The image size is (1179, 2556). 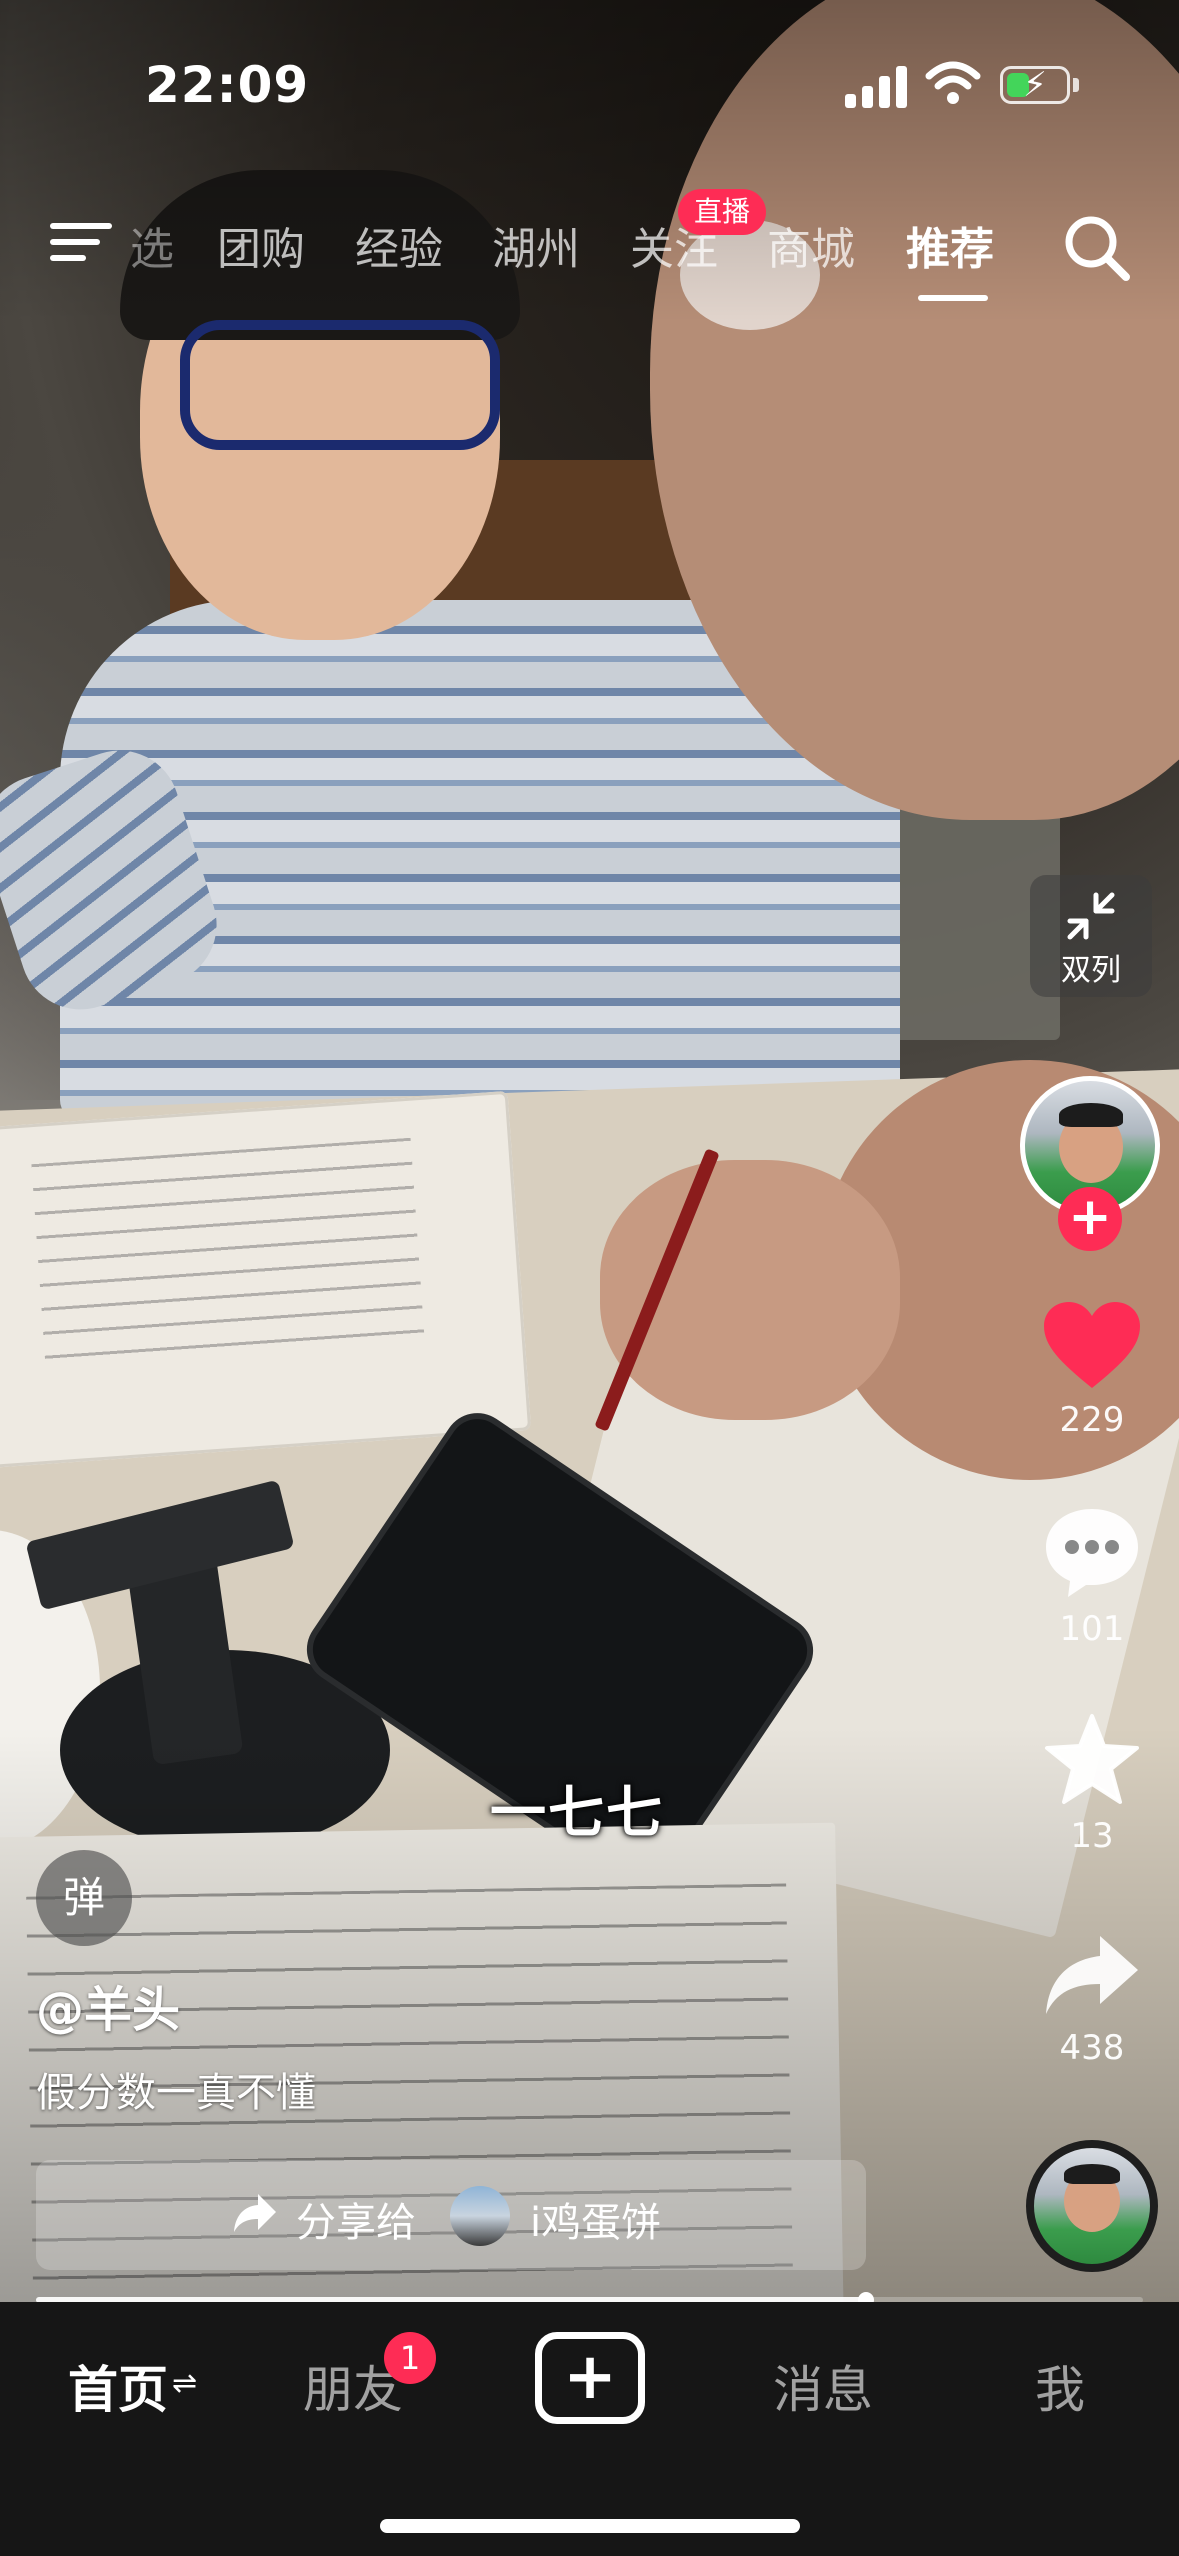 I want to click on danmaku-toggle-button: 弹, so click(x=84, y=1898).